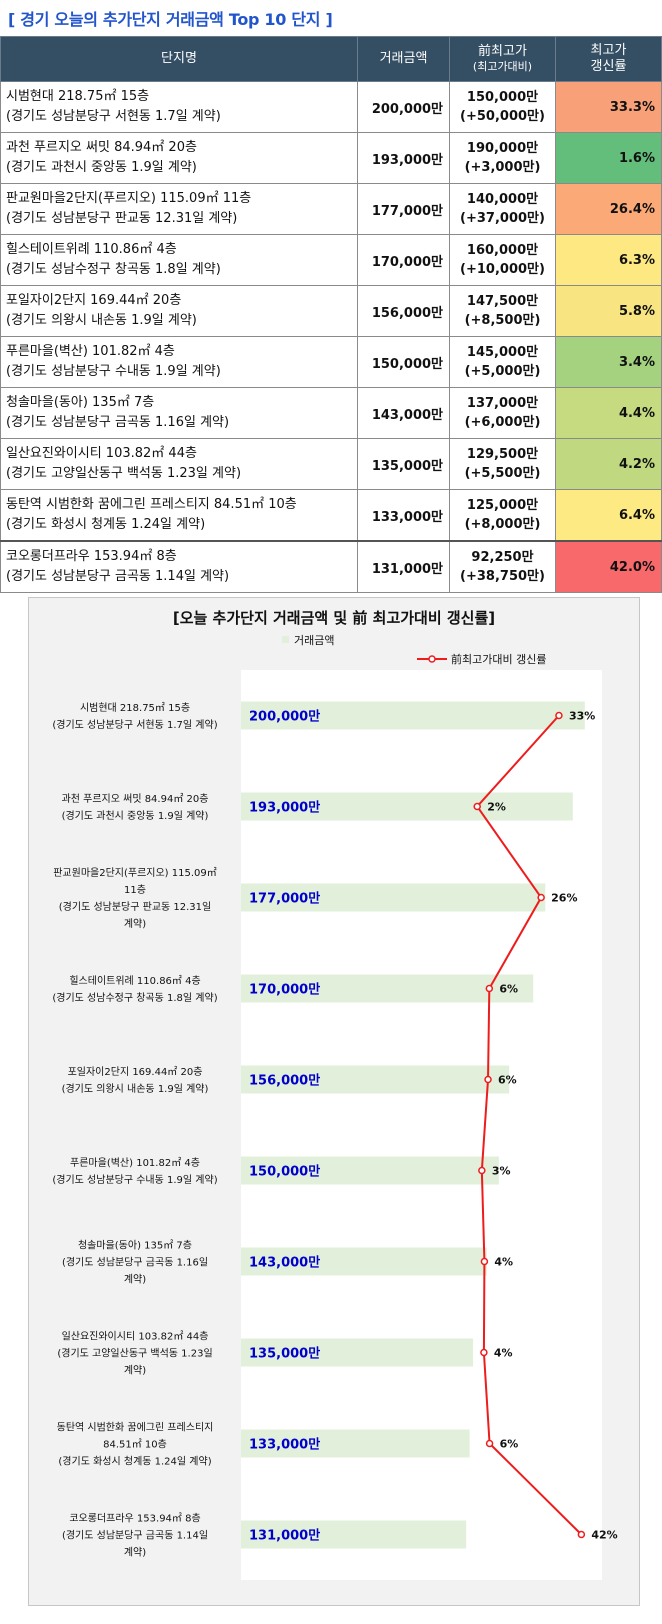 This screenshot has width=662, height=1624. Describe the element at coordinates (284, 1536) in the screenshot. I see `bar-data-label: 131,000만` at that location.